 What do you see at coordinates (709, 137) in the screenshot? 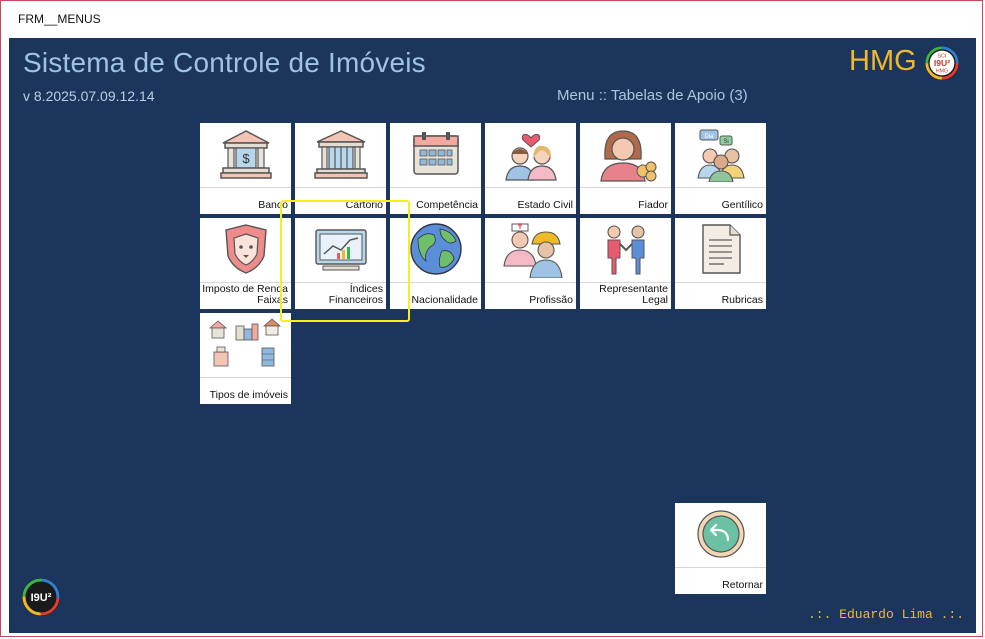
I see `svg-text: Dia` at bounding box center [709, 137].